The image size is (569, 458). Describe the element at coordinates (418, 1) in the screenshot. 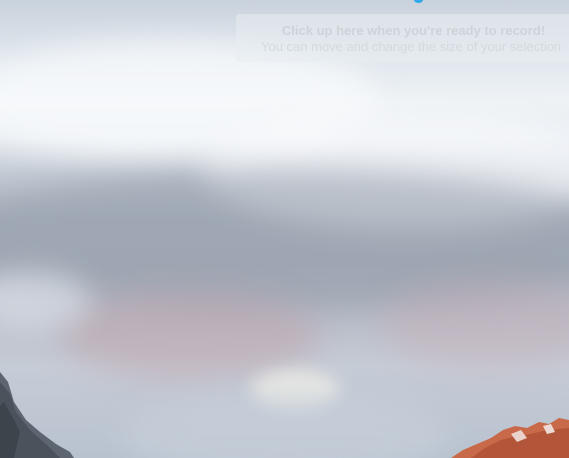

I see `record-indicator` at that location.